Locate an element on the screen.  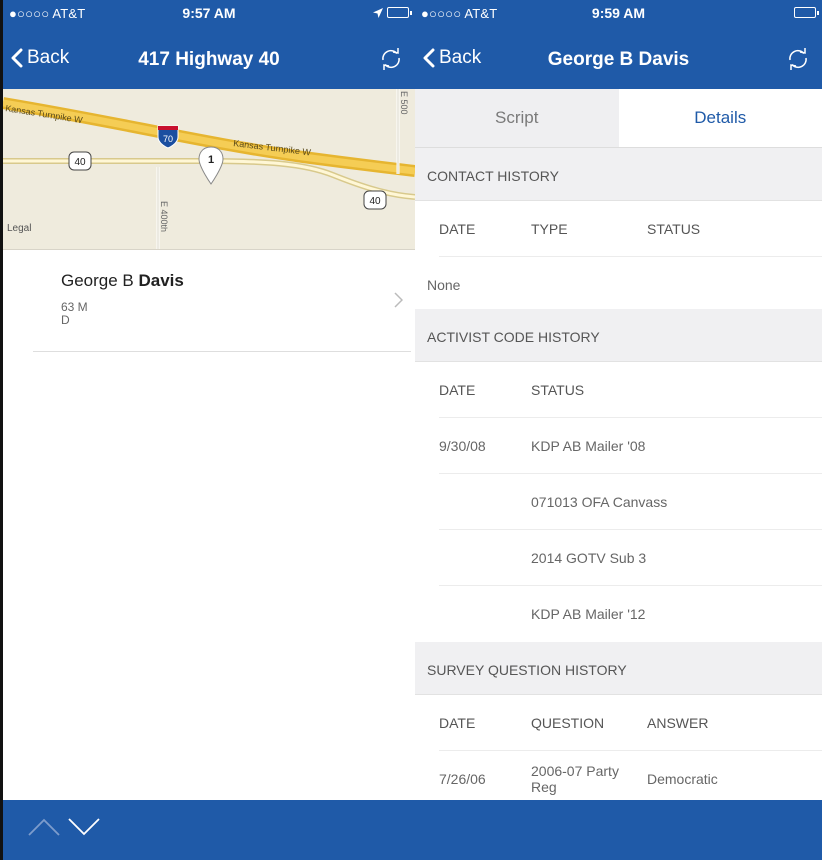
road-label: E 500 is located at coordinates (404, 103).